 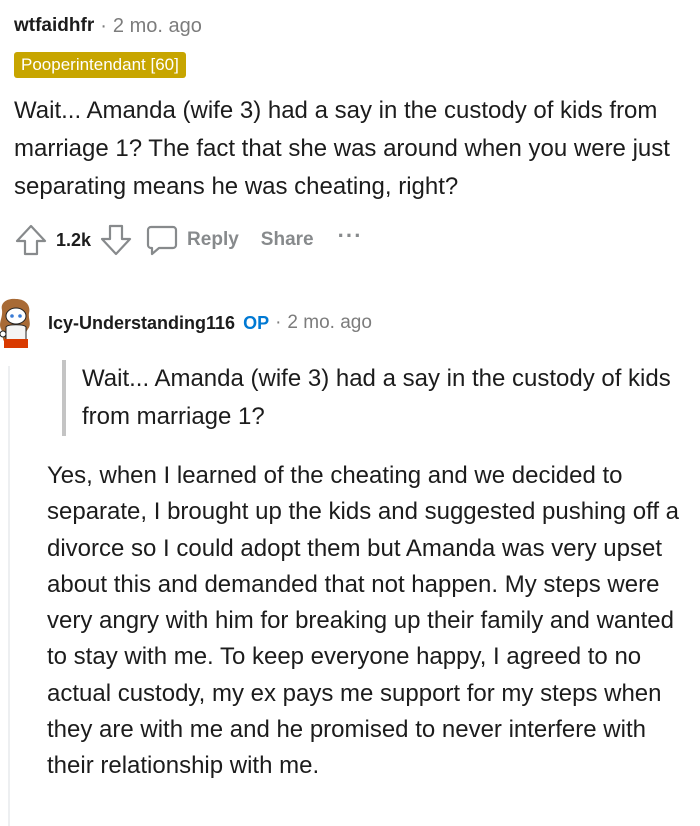 What do you see at coordinates (74, 239) in the screenshot?
I see `vote-count: 1.2k` at bounding box center [74, 239].